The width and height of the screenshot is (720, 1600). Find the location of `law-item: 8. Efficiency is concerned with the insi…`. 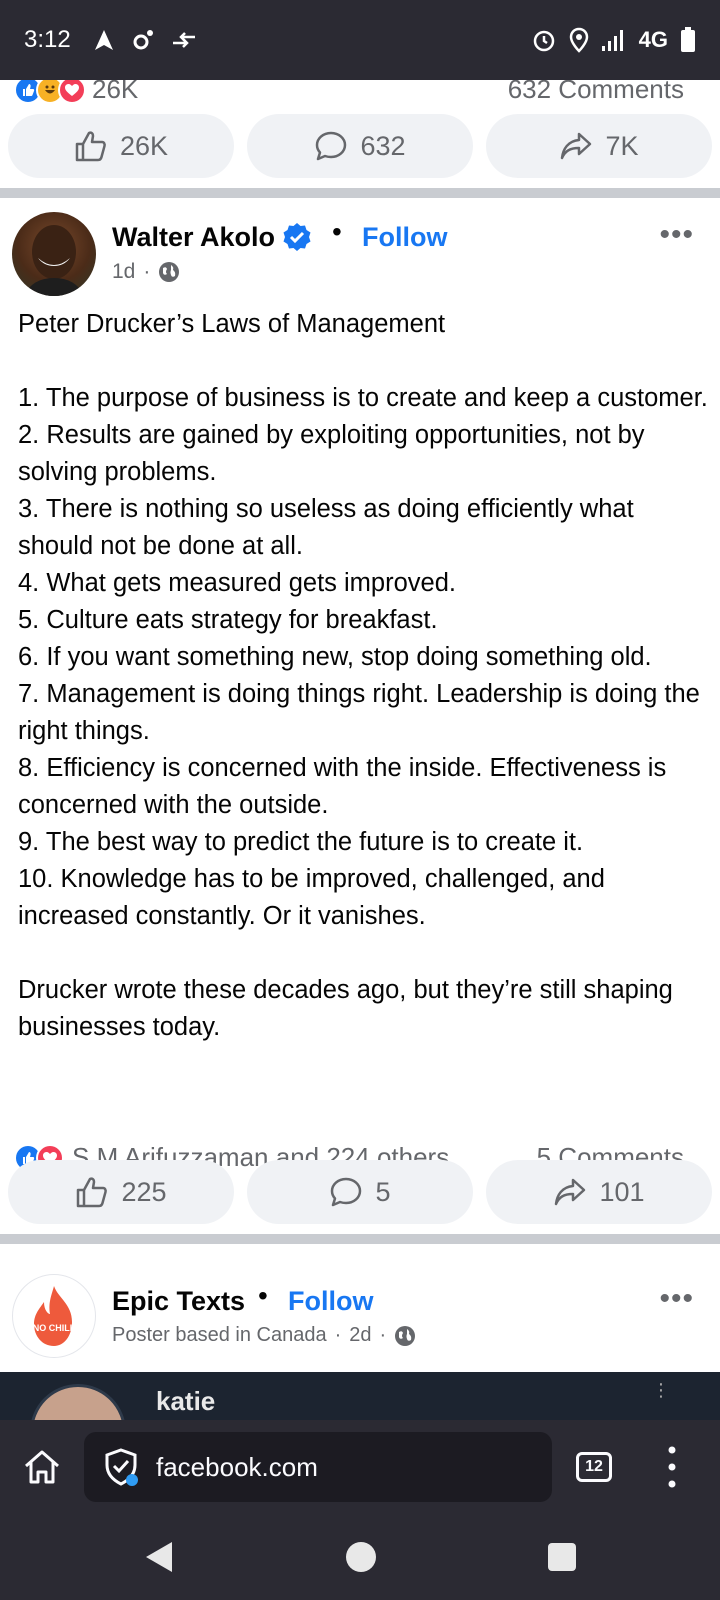

law-item: 8. Efficiency is concerned with the insi… is located at coordinates (342, 786).